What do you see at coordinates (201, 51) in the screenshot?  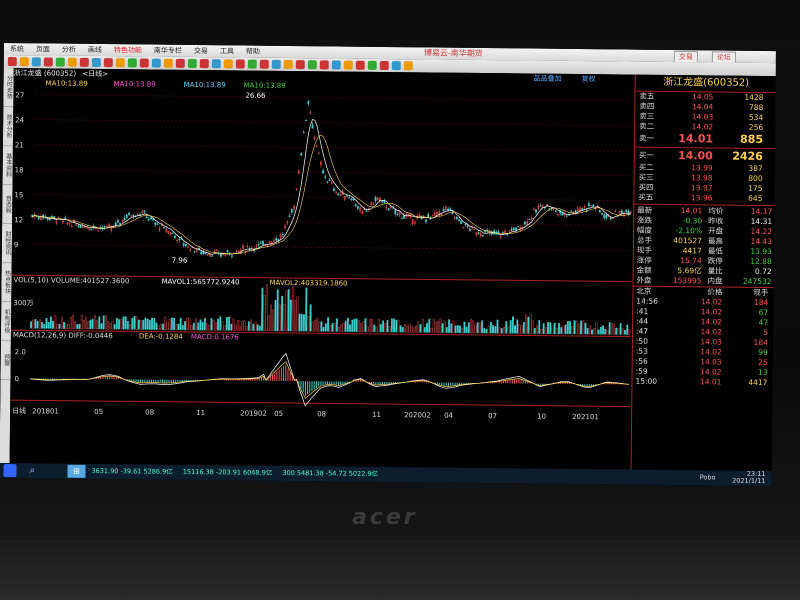 I see `menu-trade: 交易` at bounding box center [201, 51].